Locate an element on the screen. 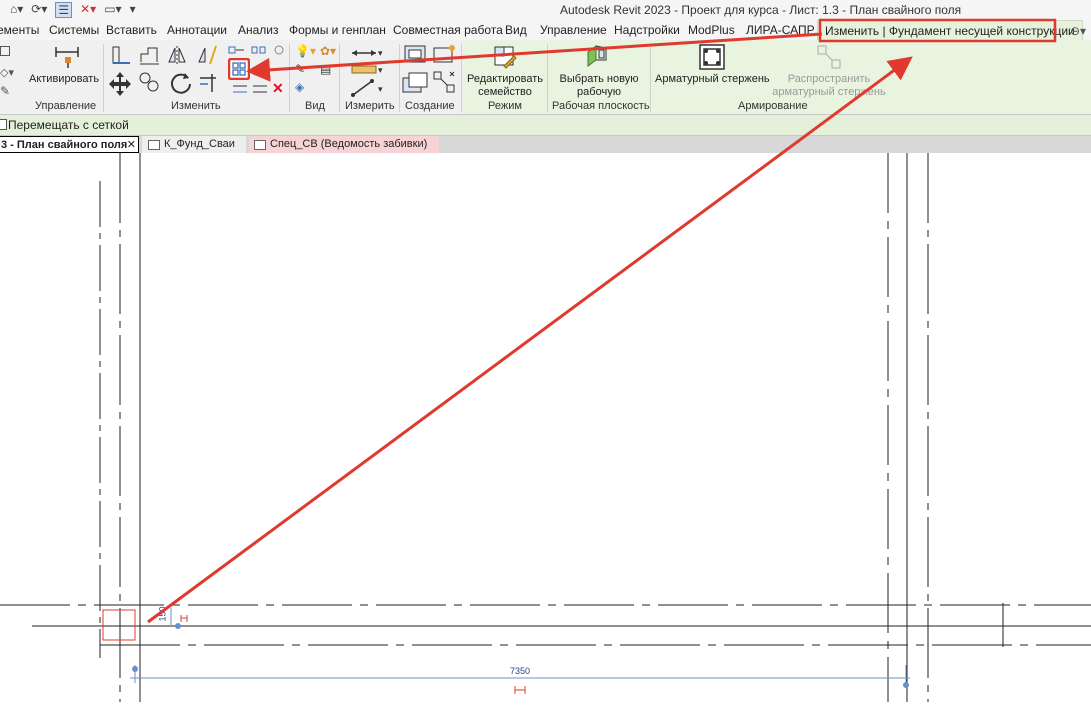 This screenshot has width=1091, height=705. annotation-arrow is located at coordinates (534, 57).